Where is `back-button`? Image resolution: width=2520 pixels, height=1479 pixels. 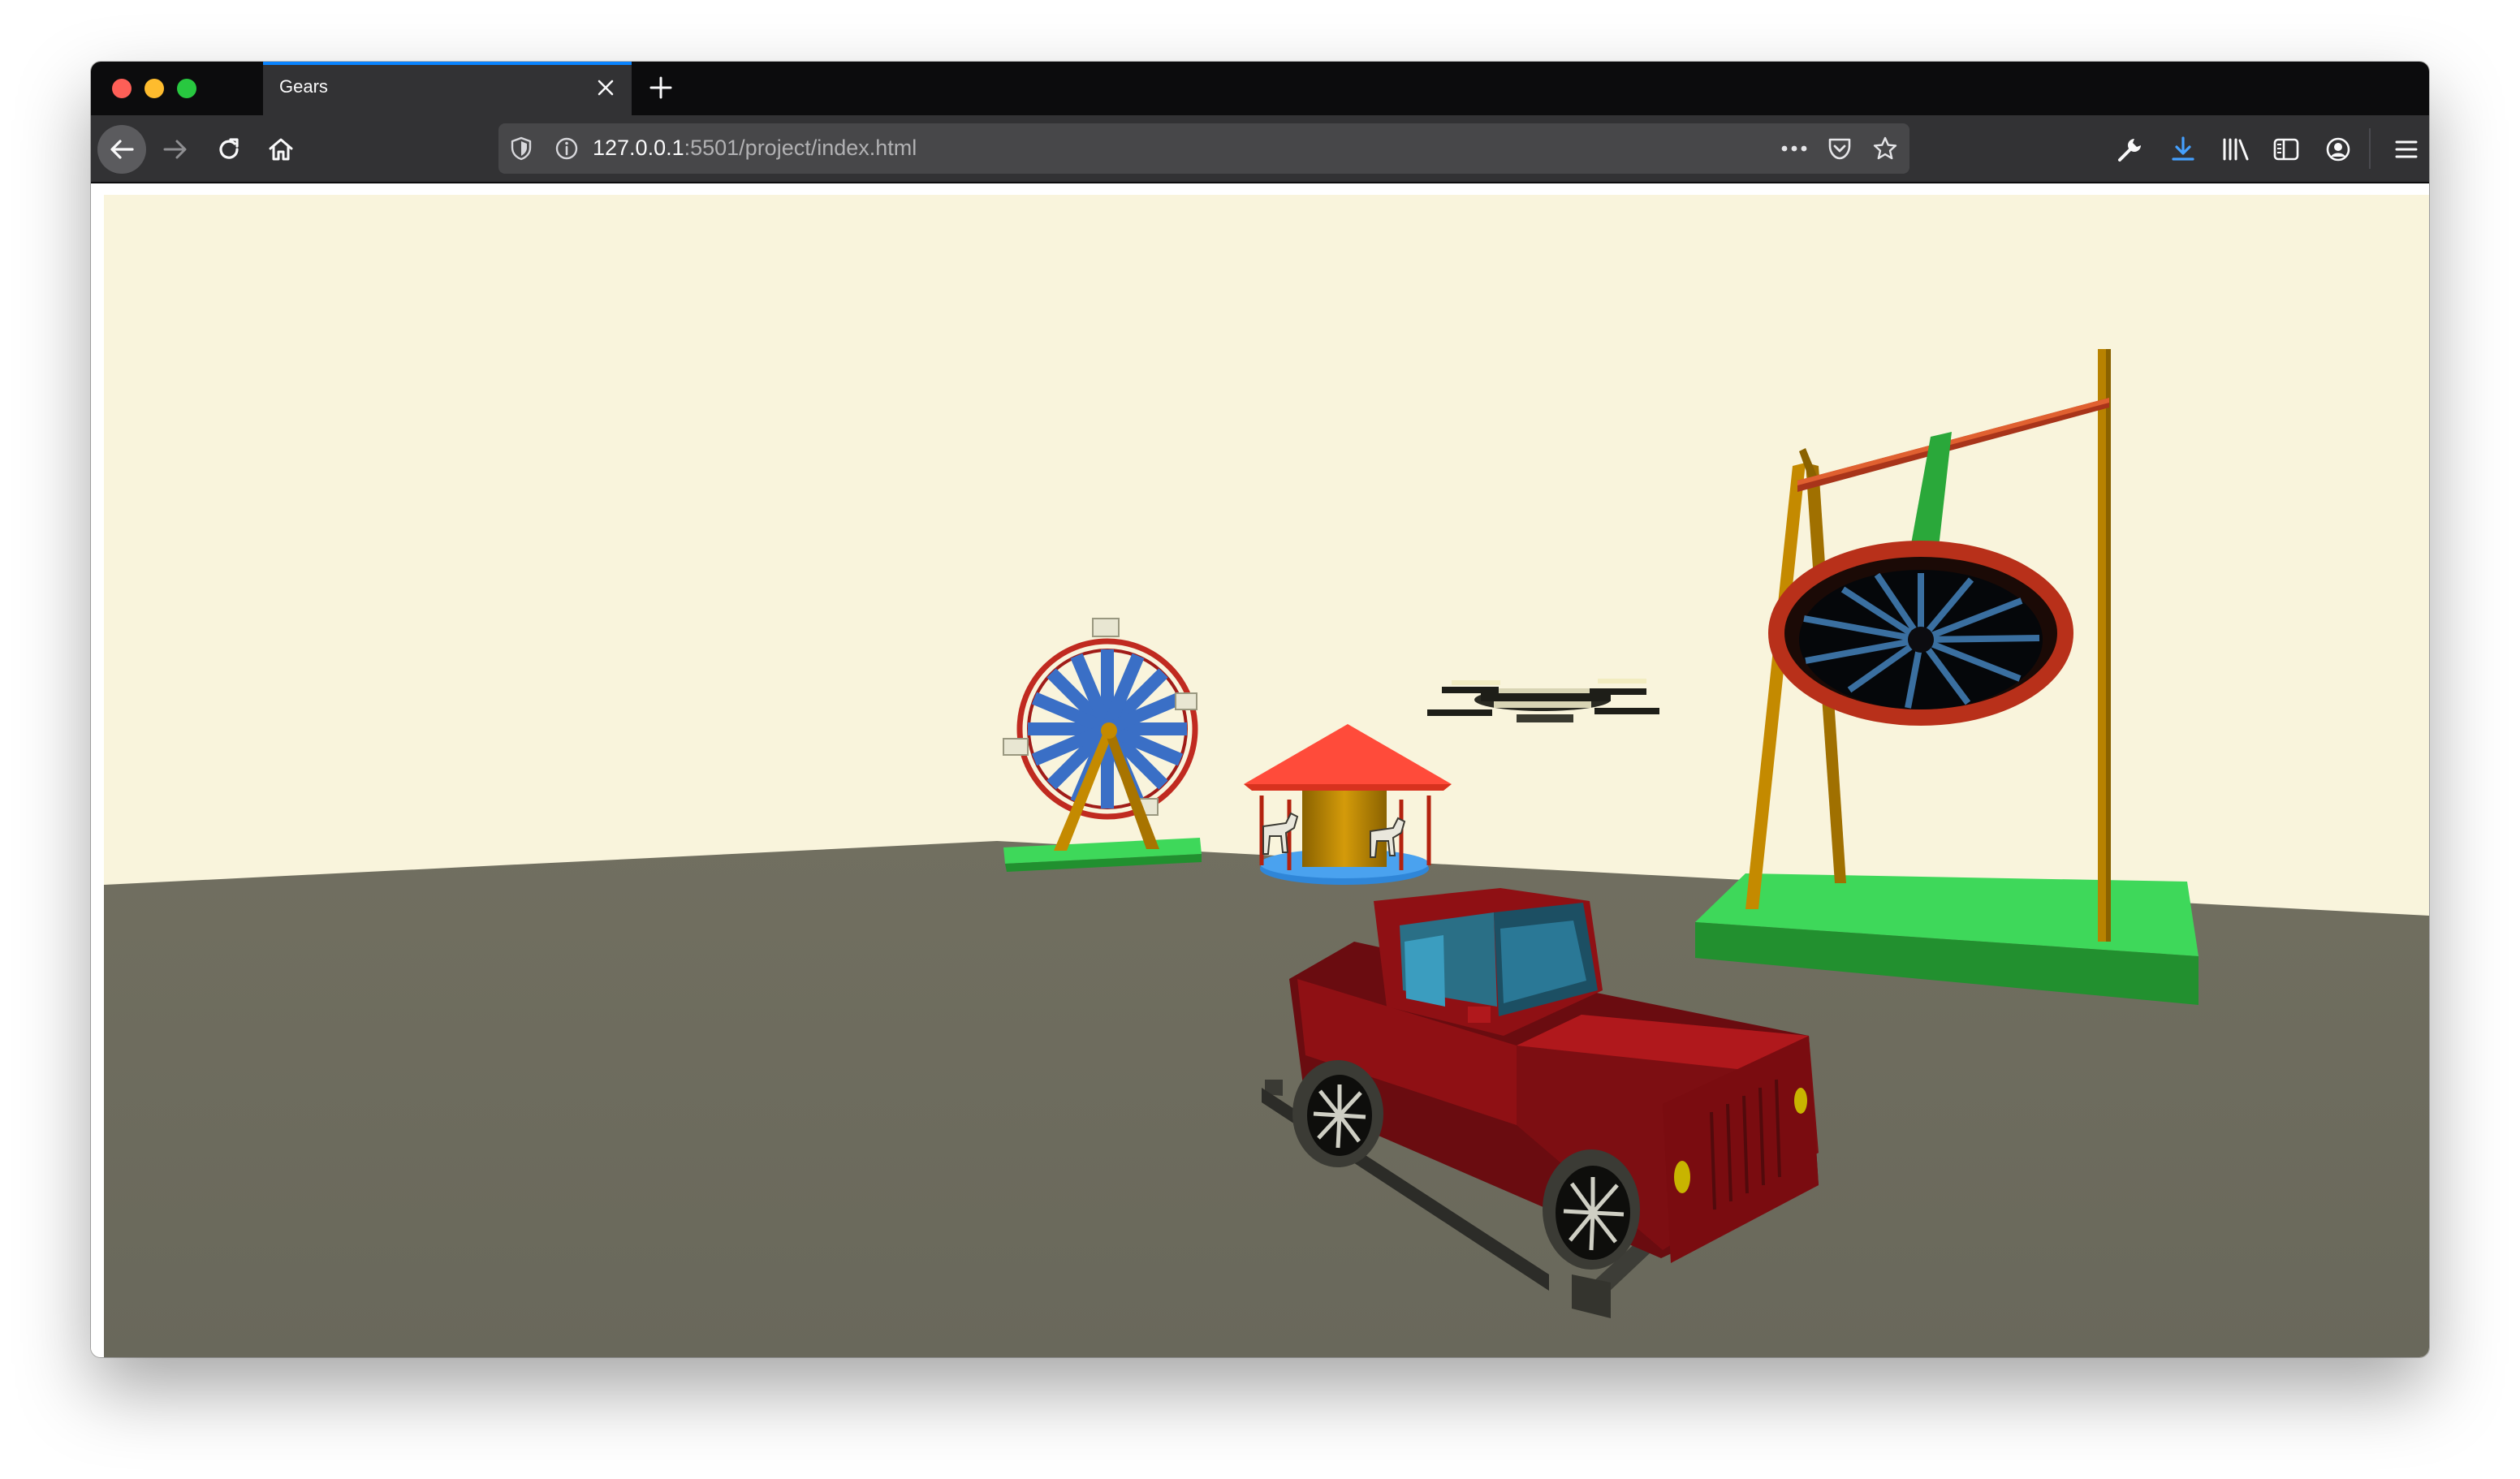 back-button is located at coordinates (122, 149).